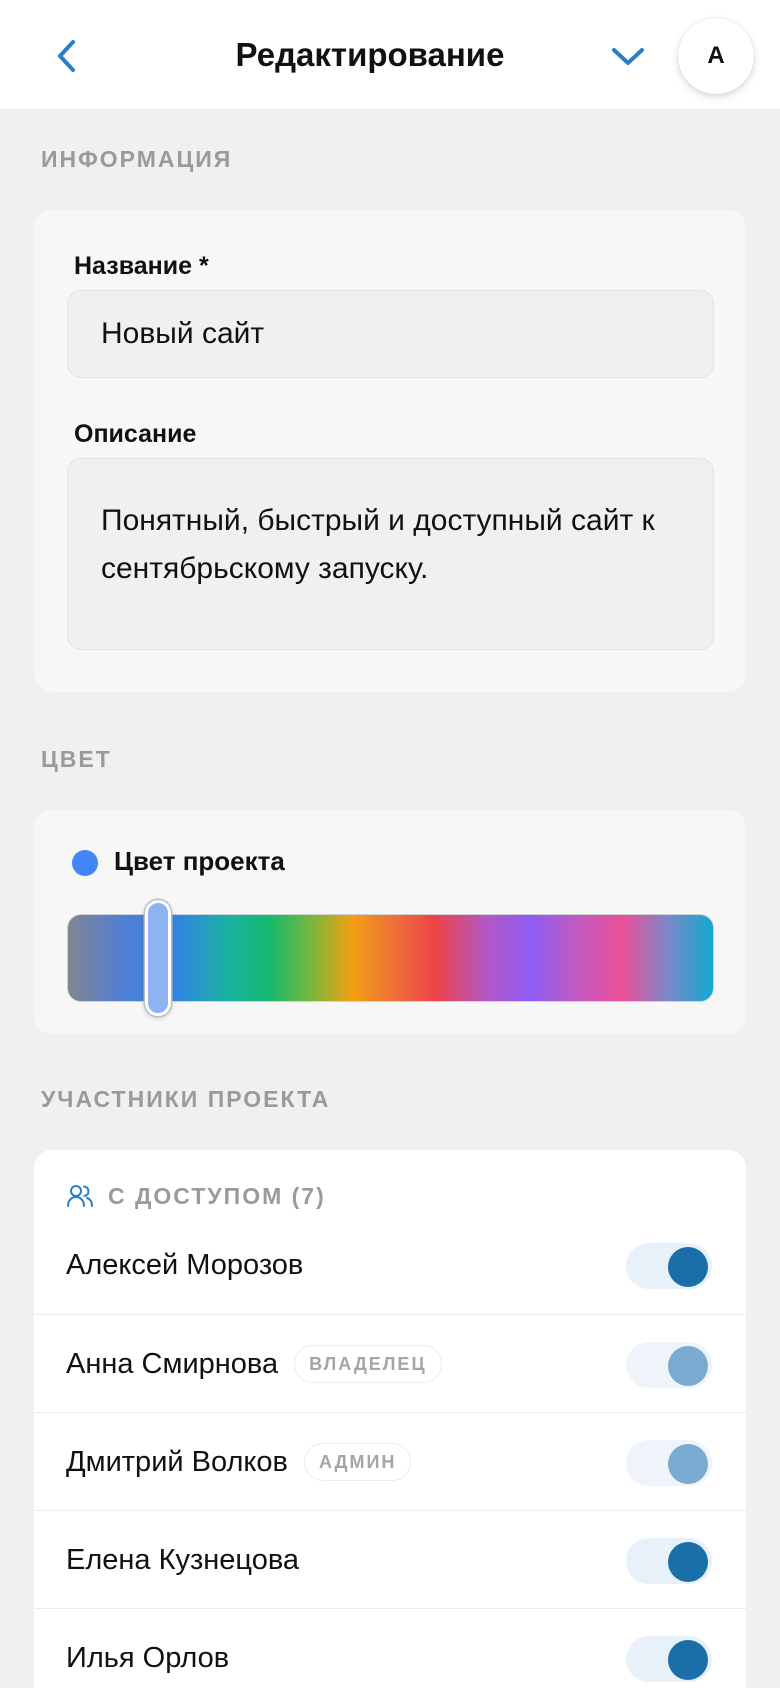 This screenshot has width=780, height=1688. I want to click on member-name: Анна Смирнова ВЛАДЕЛЕЦ, so click(254, 1364).